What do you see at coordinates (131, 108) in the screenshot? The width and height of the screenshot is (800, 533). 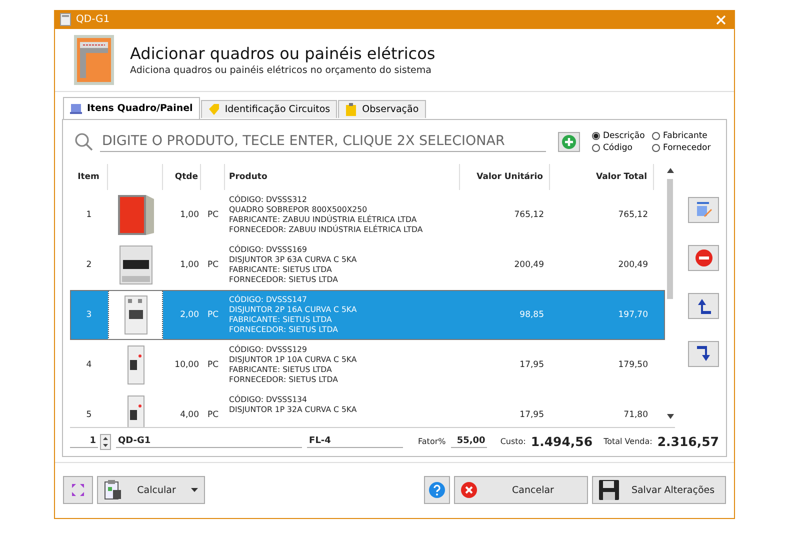 I see `tab: Itens Quadro/Painel` at bounding box center [131, 108].